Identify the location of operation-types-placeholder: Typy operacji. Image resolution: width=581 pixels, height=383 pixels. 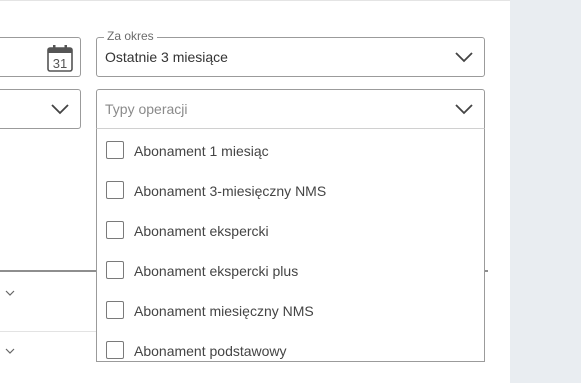
(146, 109).